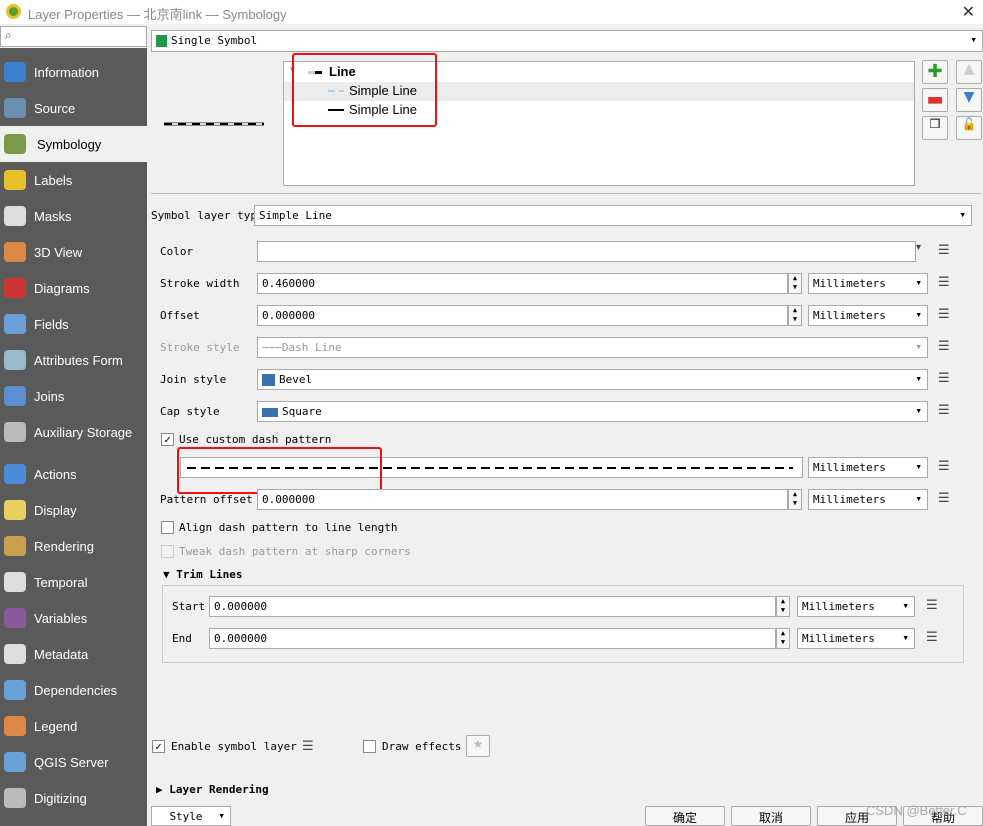  What do you see at coordinates (73, 72) in the screenshot?
I see `sidebar-item-information: Information` at bounding box center [73, 72].